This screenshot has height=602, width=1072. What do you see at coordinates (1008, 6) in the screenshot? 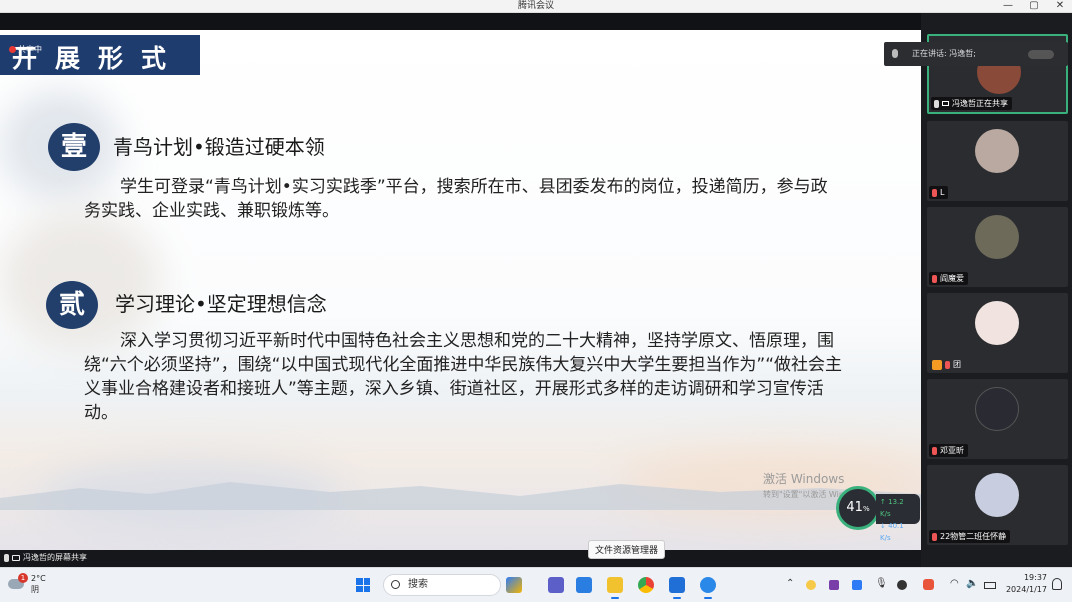
I see `minimize-button: —` at bounding box center [1008, 6].